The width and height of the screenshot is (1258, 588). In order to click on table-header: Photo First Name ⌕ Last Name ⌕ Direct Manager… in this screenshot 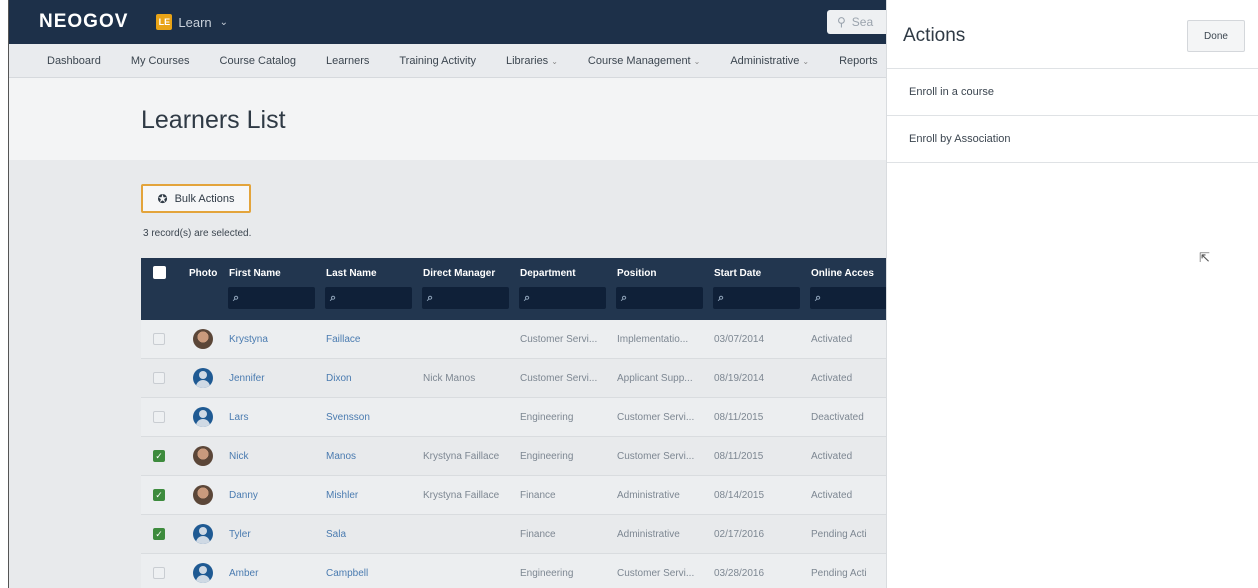, I will do `click(521, 289)`.